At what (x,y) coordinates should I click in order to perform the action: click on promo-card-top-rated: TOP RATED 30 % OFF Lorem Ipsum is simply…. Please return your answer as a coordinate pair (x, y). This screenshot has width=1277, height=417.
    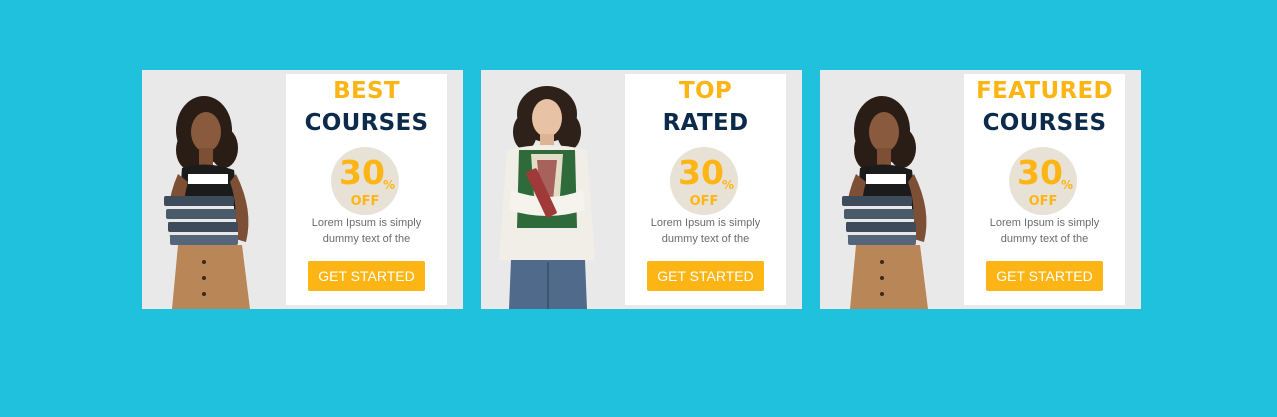
    Looking at the image, I should click on (641, 189).